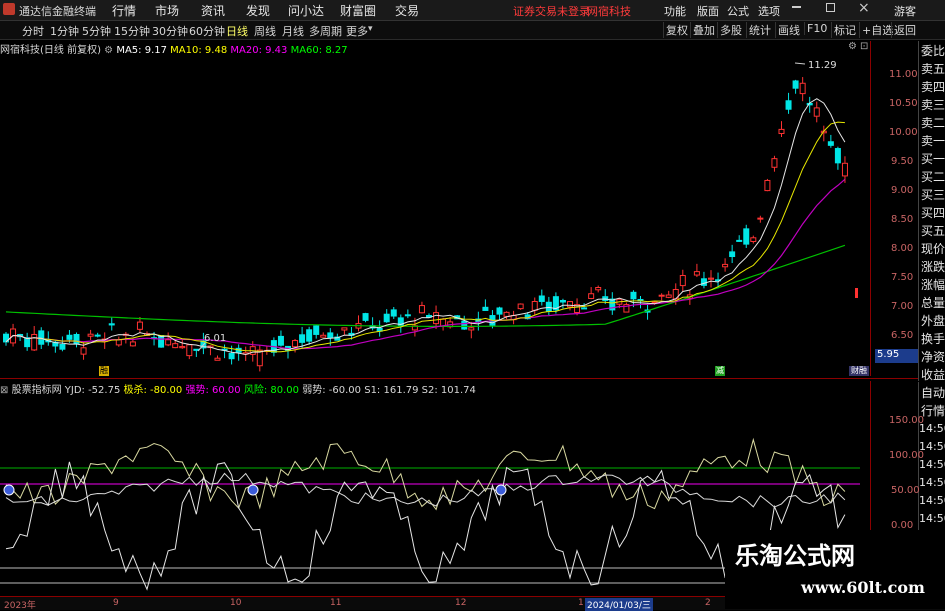 The width and height of the screenshot is (945, 611). I want to click on price-tick: 9.50, so click(902, 161).